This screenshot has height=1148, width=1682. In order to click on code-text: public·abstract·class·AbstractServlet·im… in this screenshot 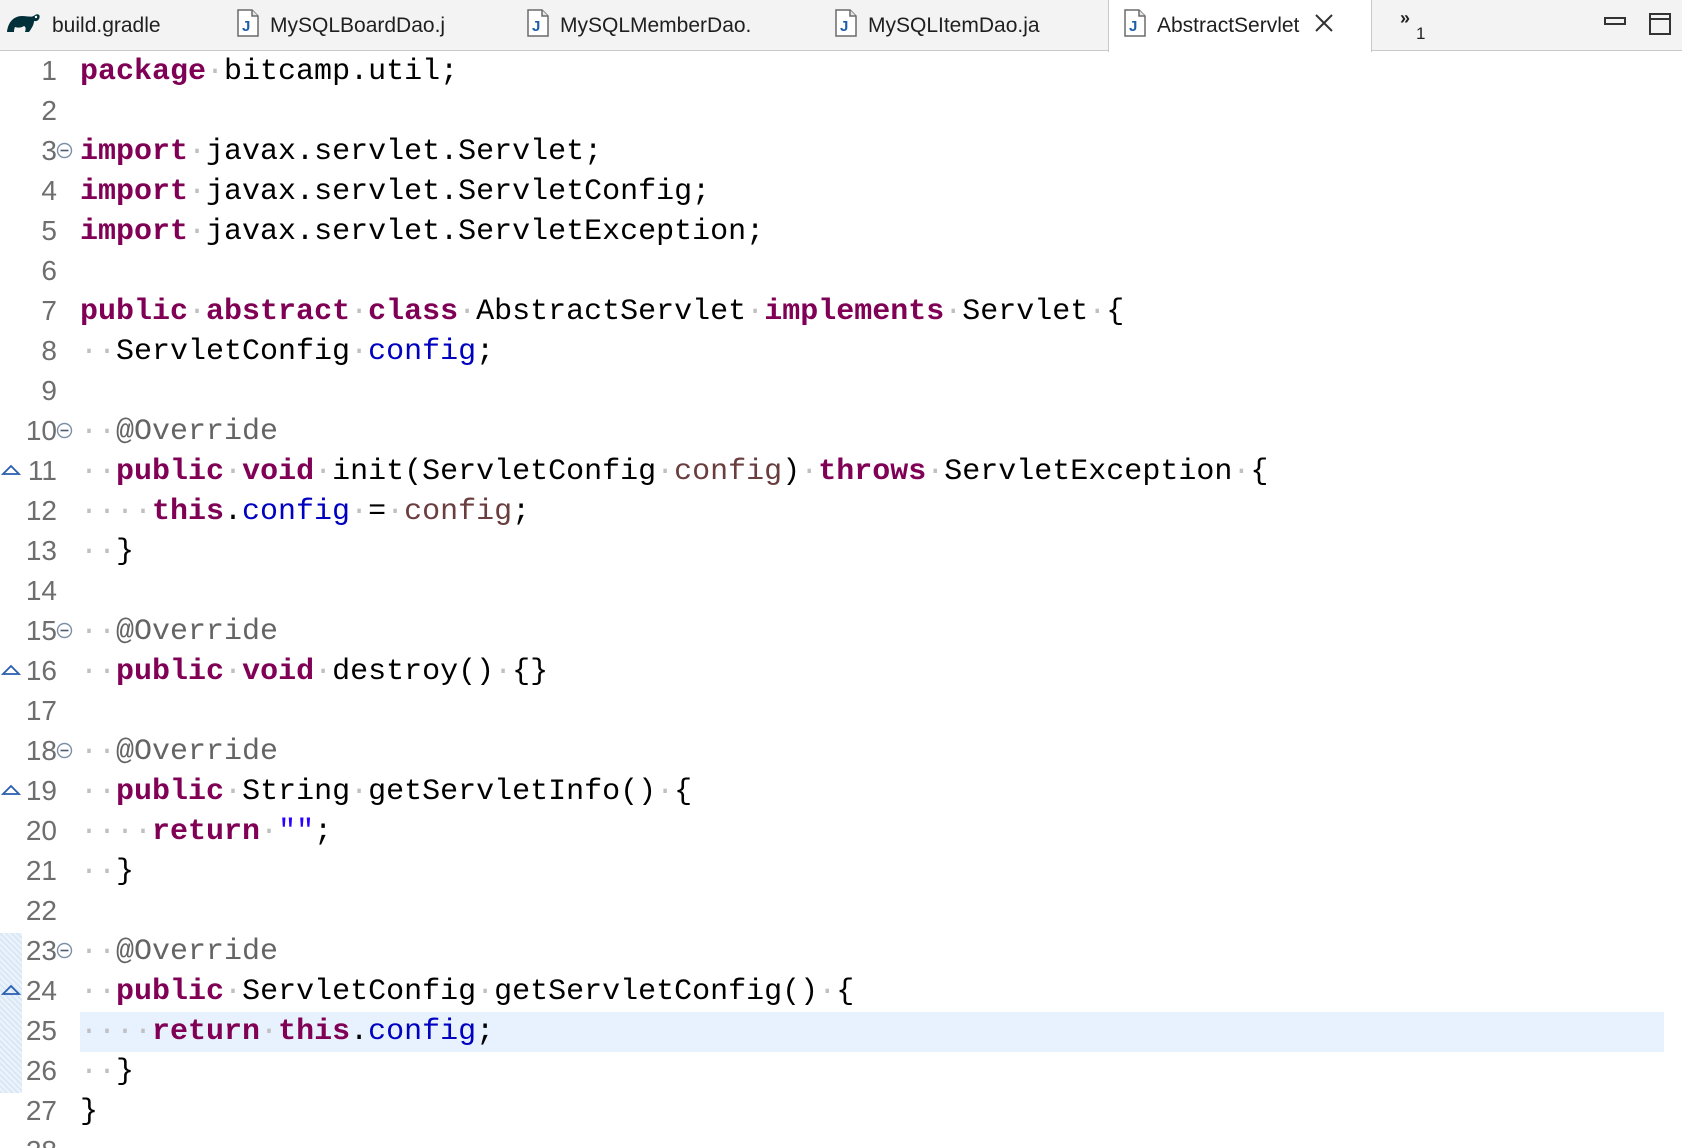, I will do `click(602, 312)`.